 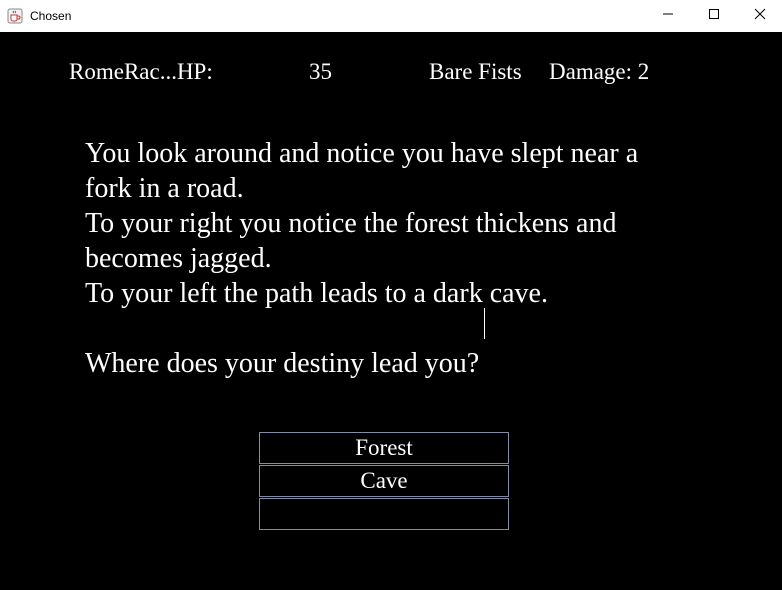 What do you see at coordinates (320, 71) in the screenshot?
I see `hp-value: 35` at bounding box center [320, 71].